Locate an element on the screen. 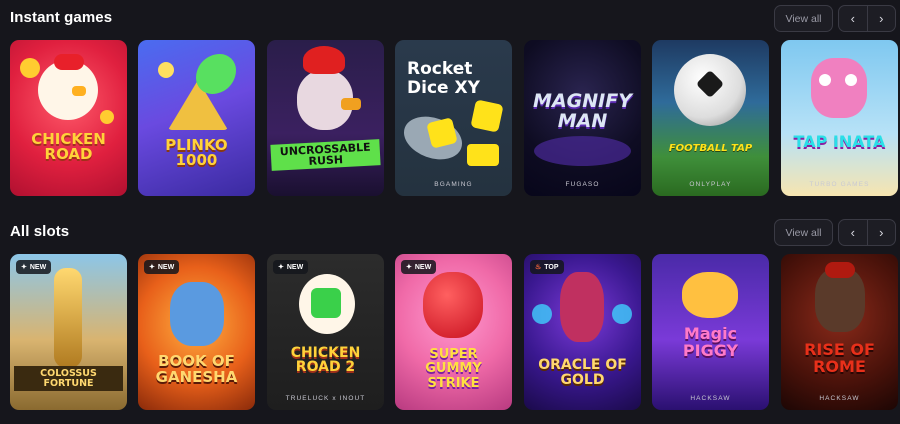 The height and width of the screenshot is (424, 900). game-title: PLINKO 1000 is located at coordinates (196, 152).